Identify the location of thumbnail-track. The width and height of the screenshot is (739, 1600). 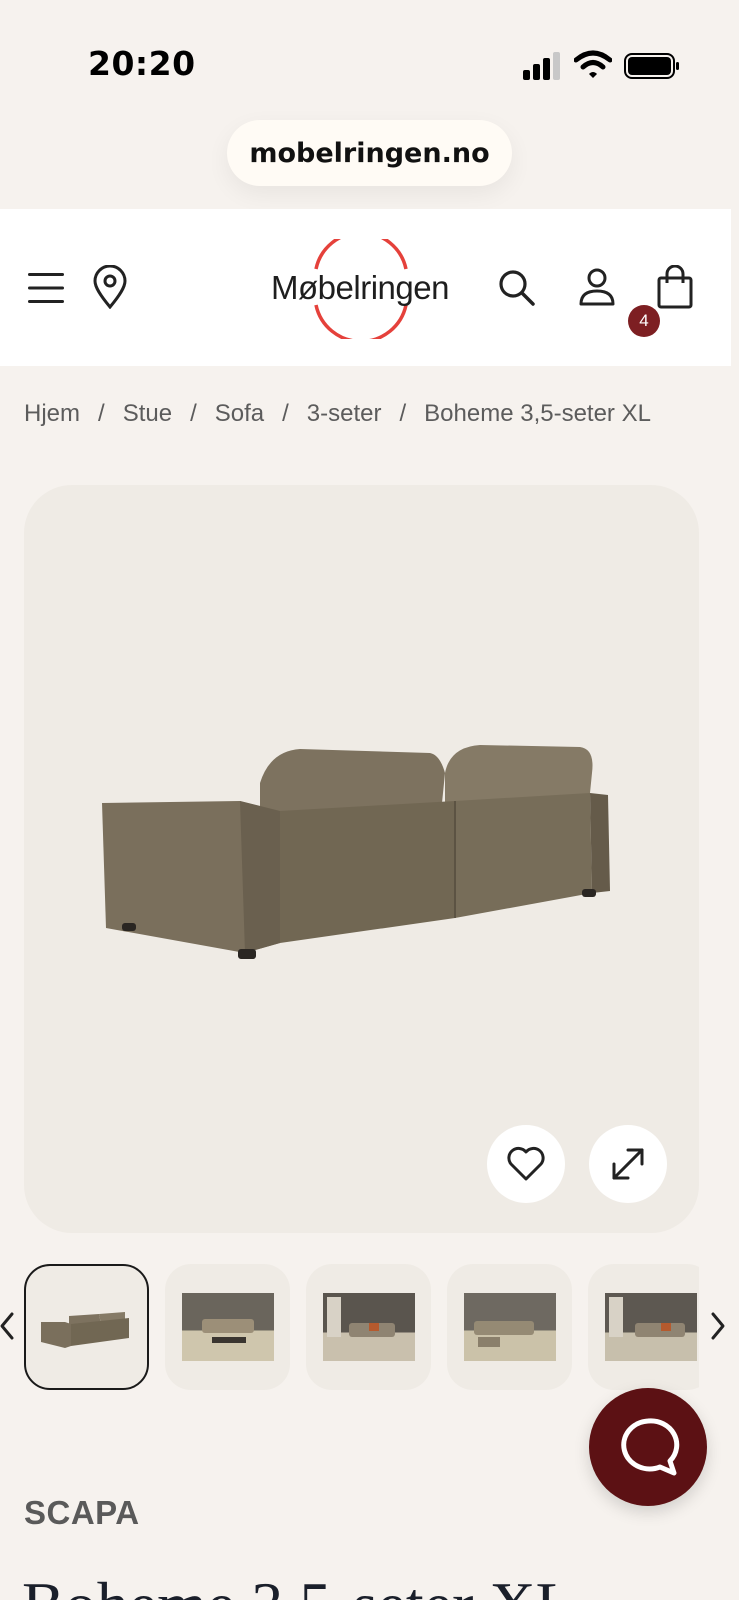
(361, 1328).